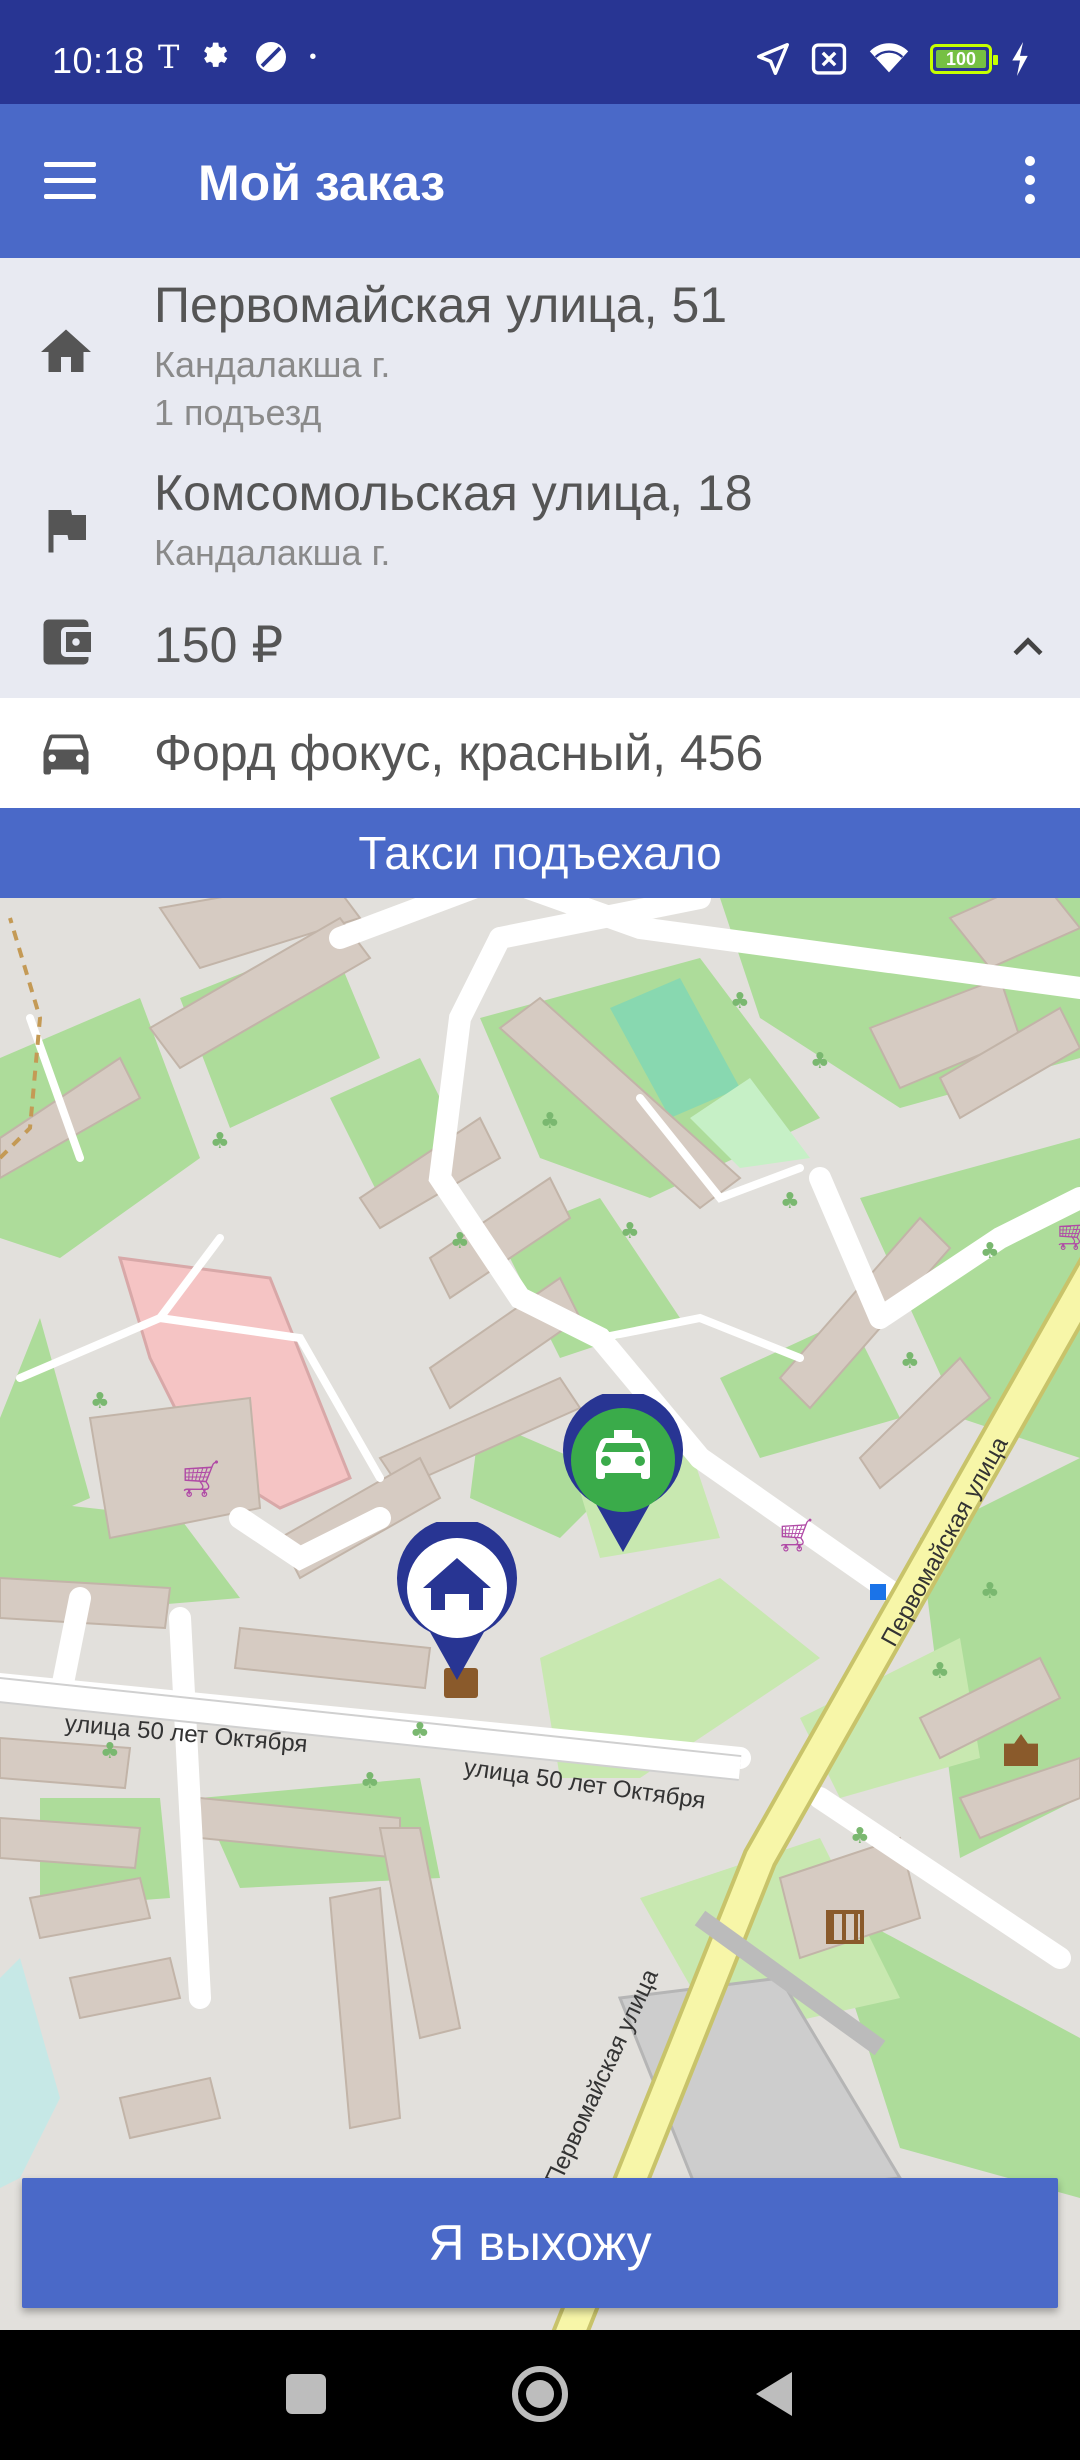 Image resolution: width=1080 pixels, height=2460 pixels. I want to click on back-icon, so click(774, 2394).